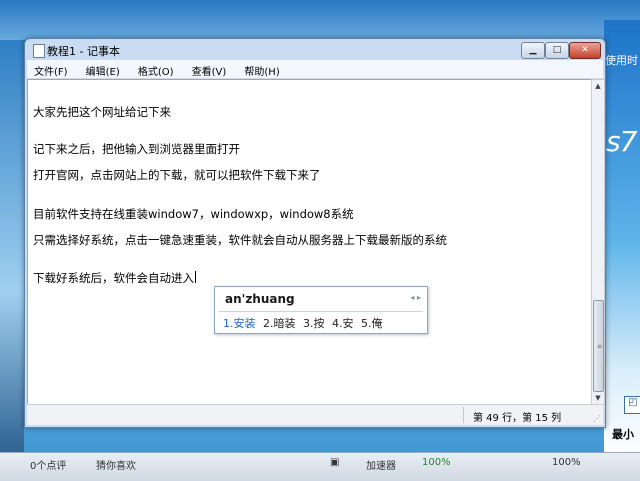 The width and height of the screenshot is (640, 481). I want to click on menu-help: 帮助(H), so click(261, 69).